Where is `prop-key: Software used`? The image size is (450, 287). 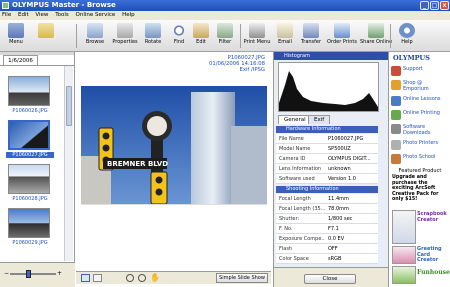
prop-key: Software used is located at coordinates (297, 179).